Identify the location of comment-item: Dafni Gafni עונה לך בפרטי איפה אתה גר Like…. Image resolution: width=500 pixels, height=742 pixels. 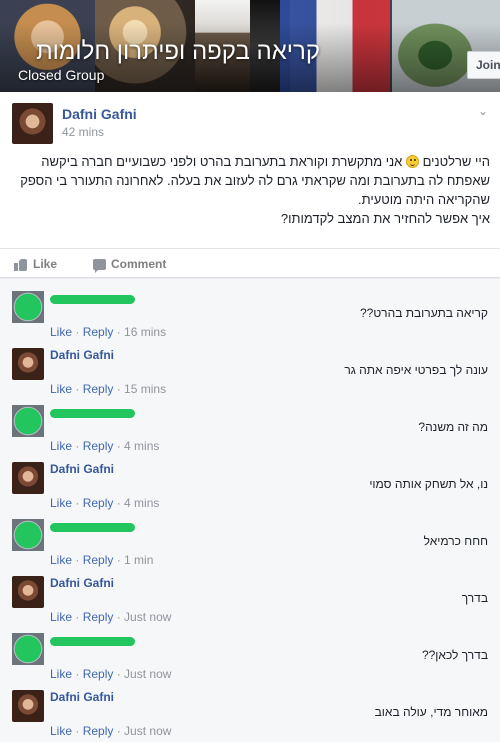
(250, 368).